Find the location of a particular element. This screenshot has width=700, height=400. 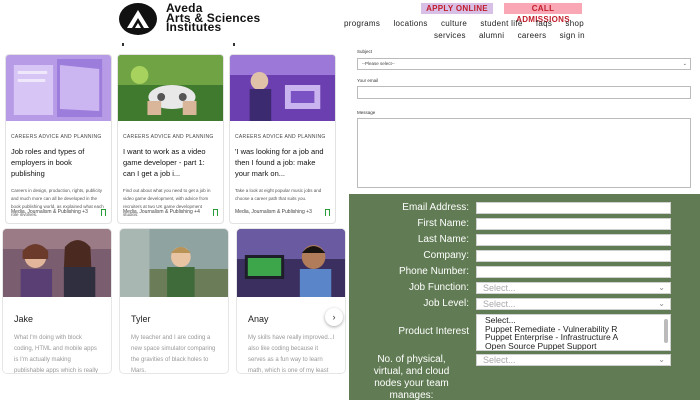

first-name-label: First Name: is located at coordinates (443, 223).